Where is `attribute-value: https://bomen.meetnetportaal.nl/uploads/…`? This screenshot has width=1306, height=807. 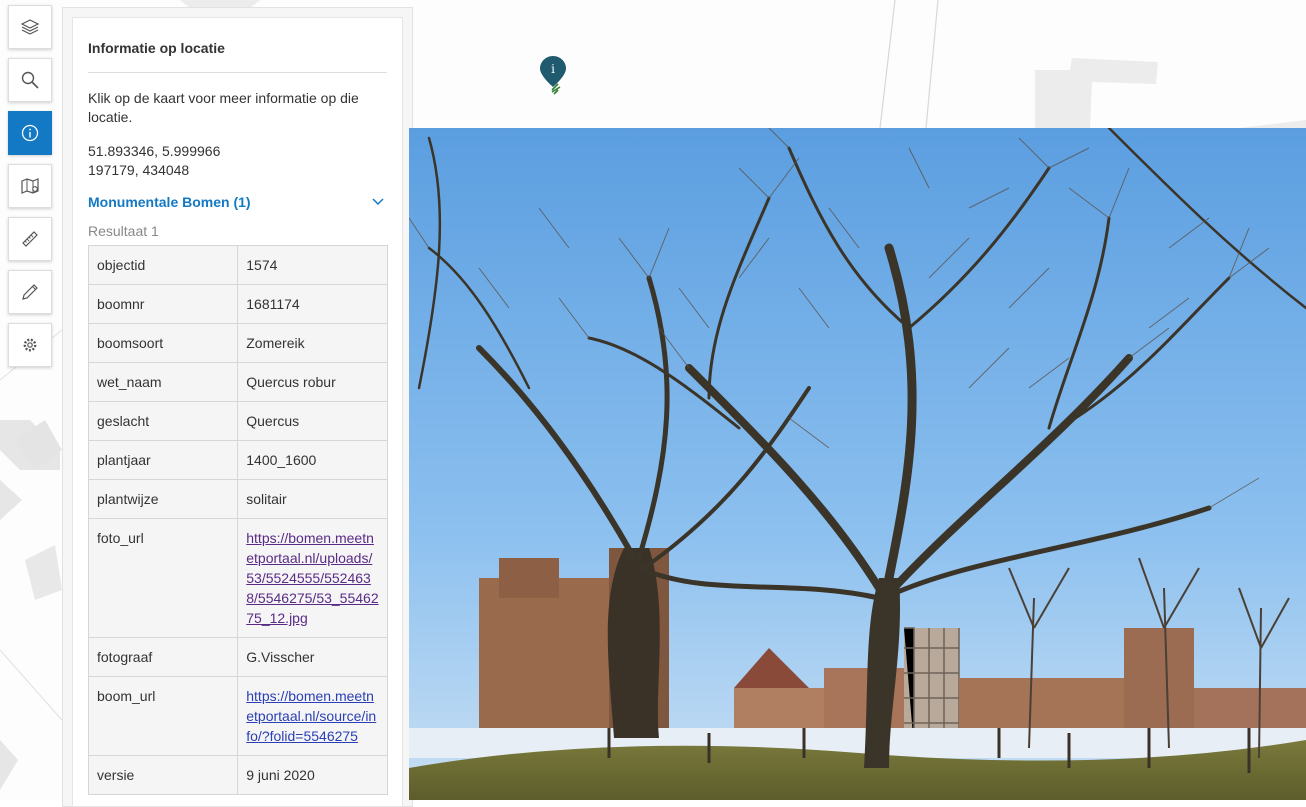
attribute-value: https://bomen.meetnetportaal.nl/uploads/… is located at coordinates (312, 578).